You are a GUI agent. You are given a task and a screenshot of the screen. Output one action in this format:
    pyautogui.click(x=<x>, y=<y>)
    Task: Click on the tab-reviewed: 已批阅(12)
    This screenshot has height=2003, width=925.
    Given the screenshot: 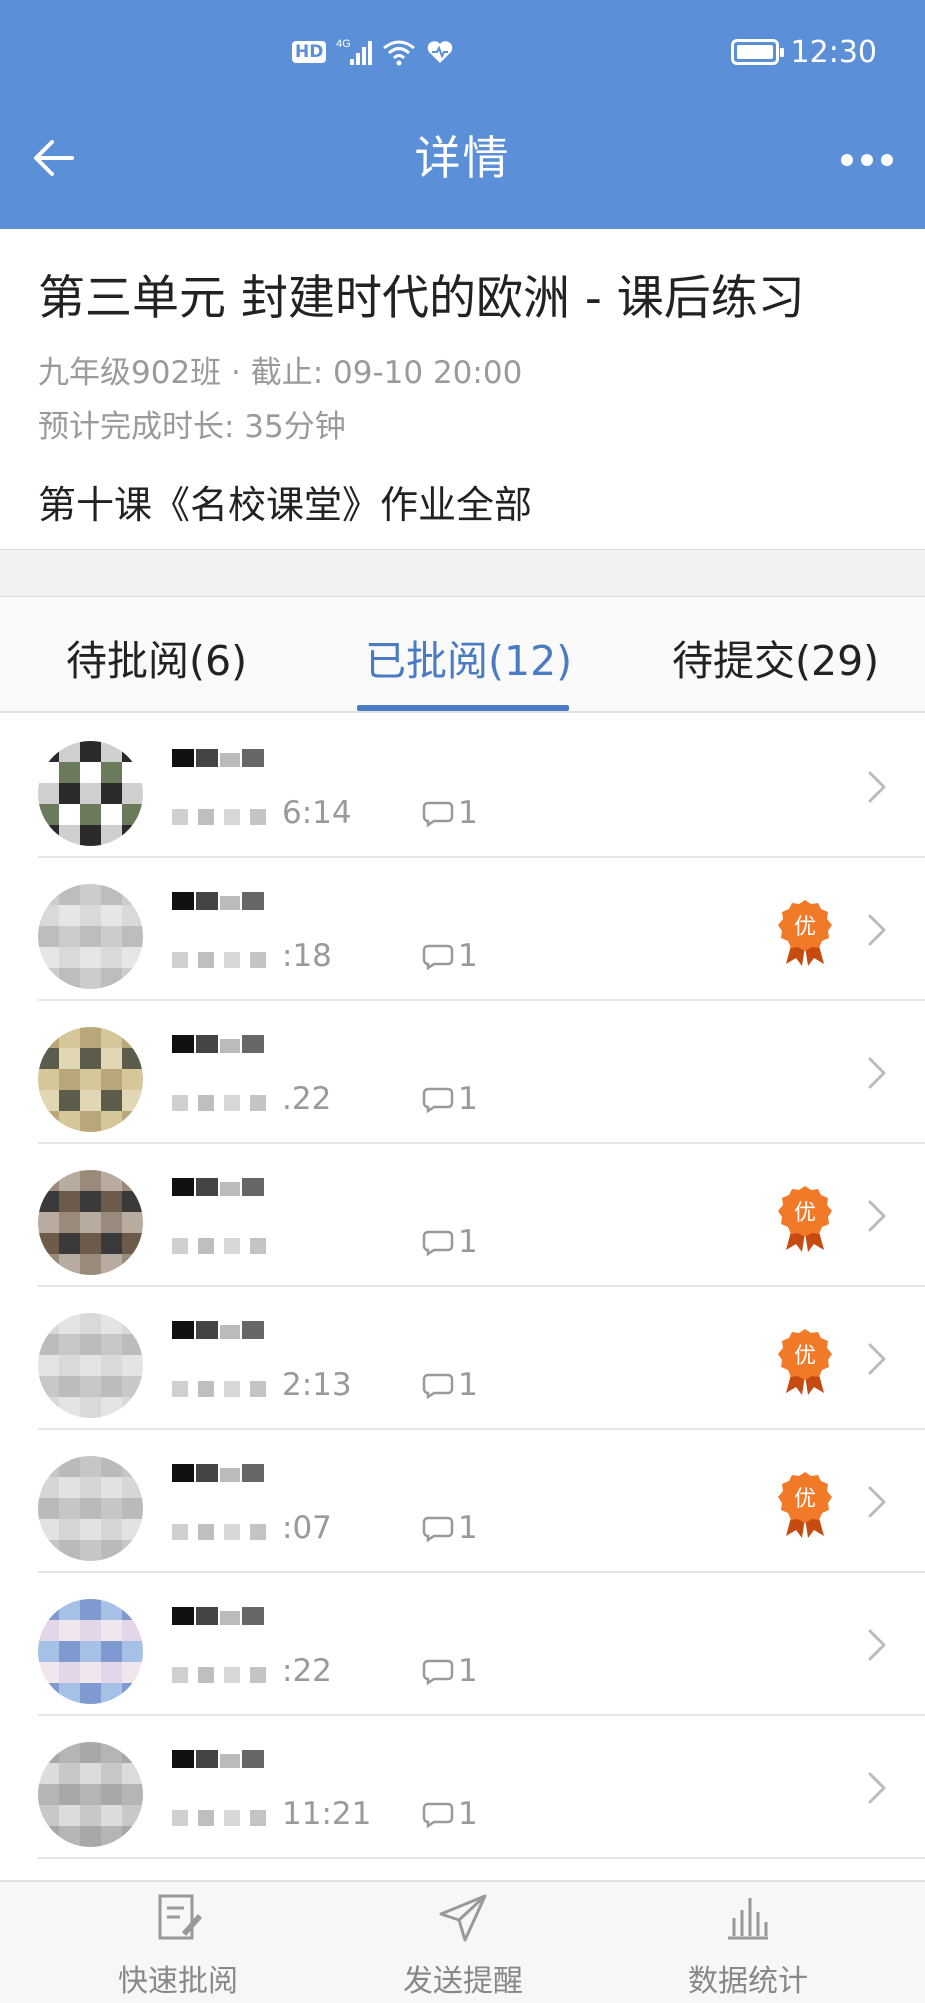 What is the action you would take?
    pyautogui.click(x=468, y=657)
    